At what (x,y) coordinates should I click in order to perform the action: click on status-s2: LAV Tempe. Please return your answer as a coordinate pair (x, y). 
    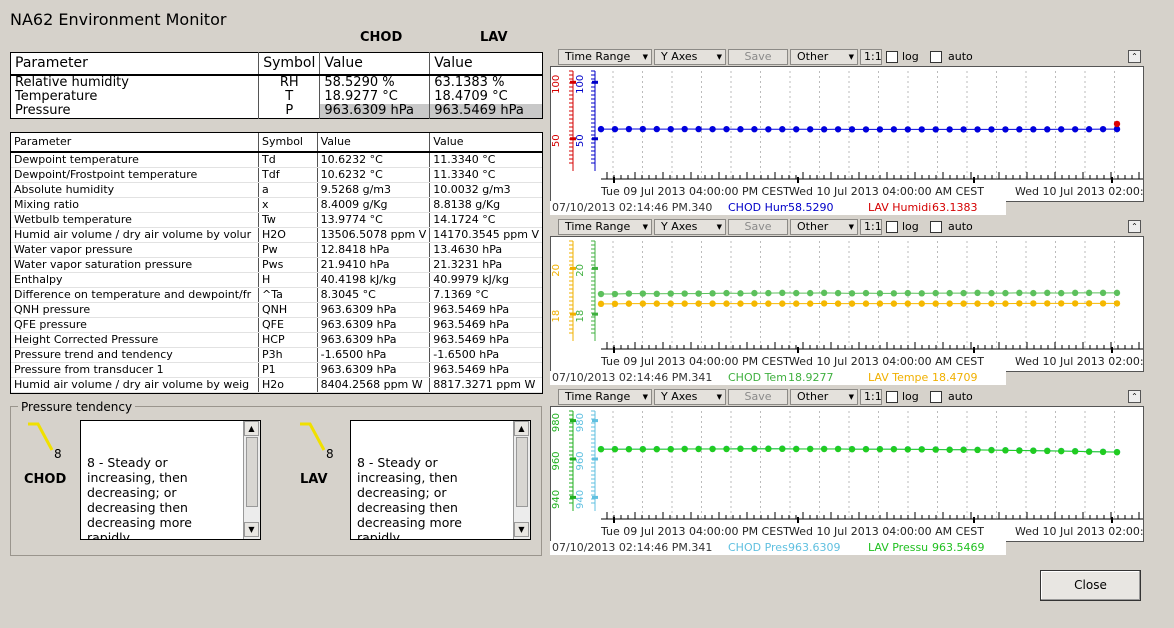
    Looking at the image, I should click on (898, 377).